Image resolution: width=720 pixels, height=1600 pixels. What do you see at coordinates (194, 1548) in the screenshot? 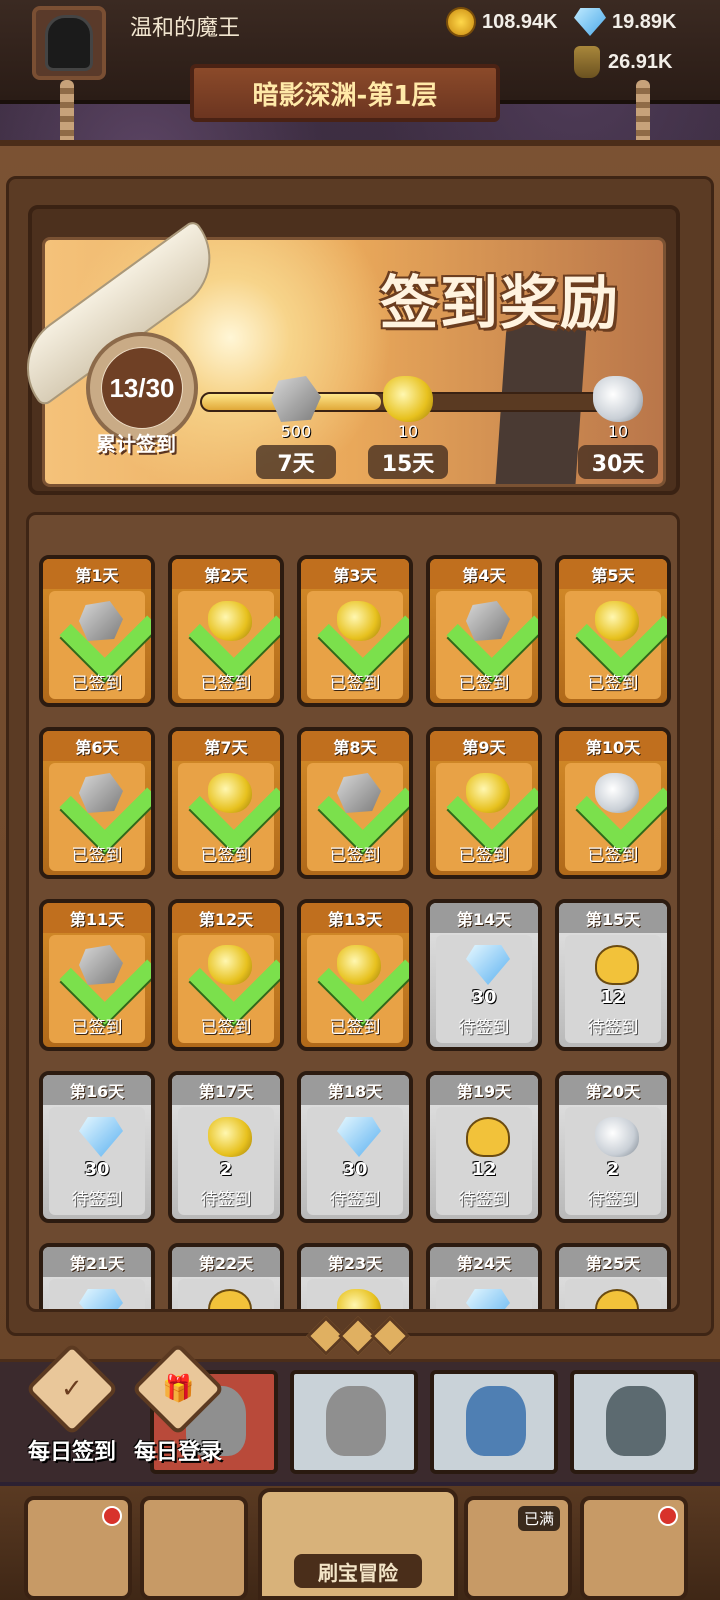
I see `nav-hero` at bounding box center [194, 1548].